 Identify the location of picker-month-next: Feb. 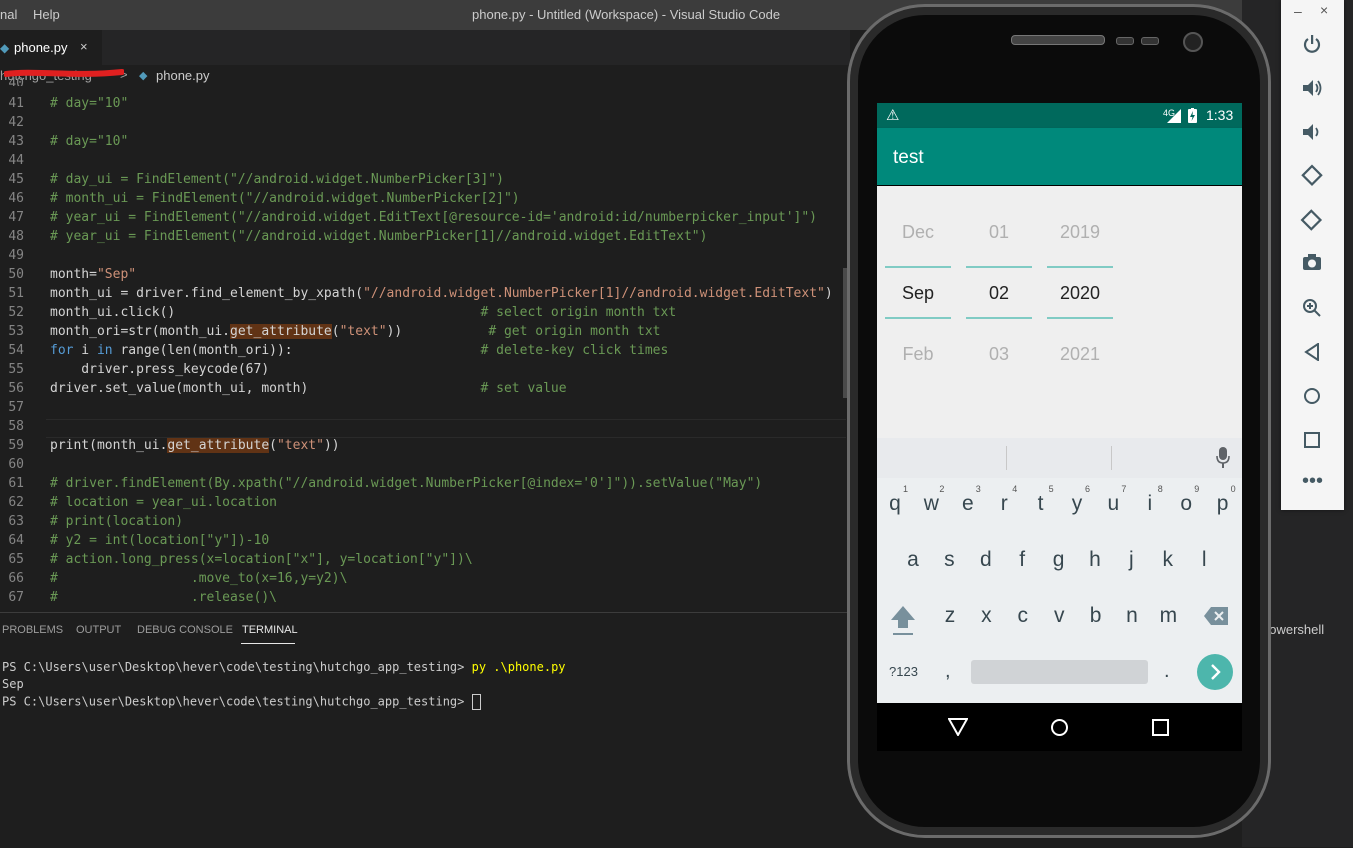
(918, 354).